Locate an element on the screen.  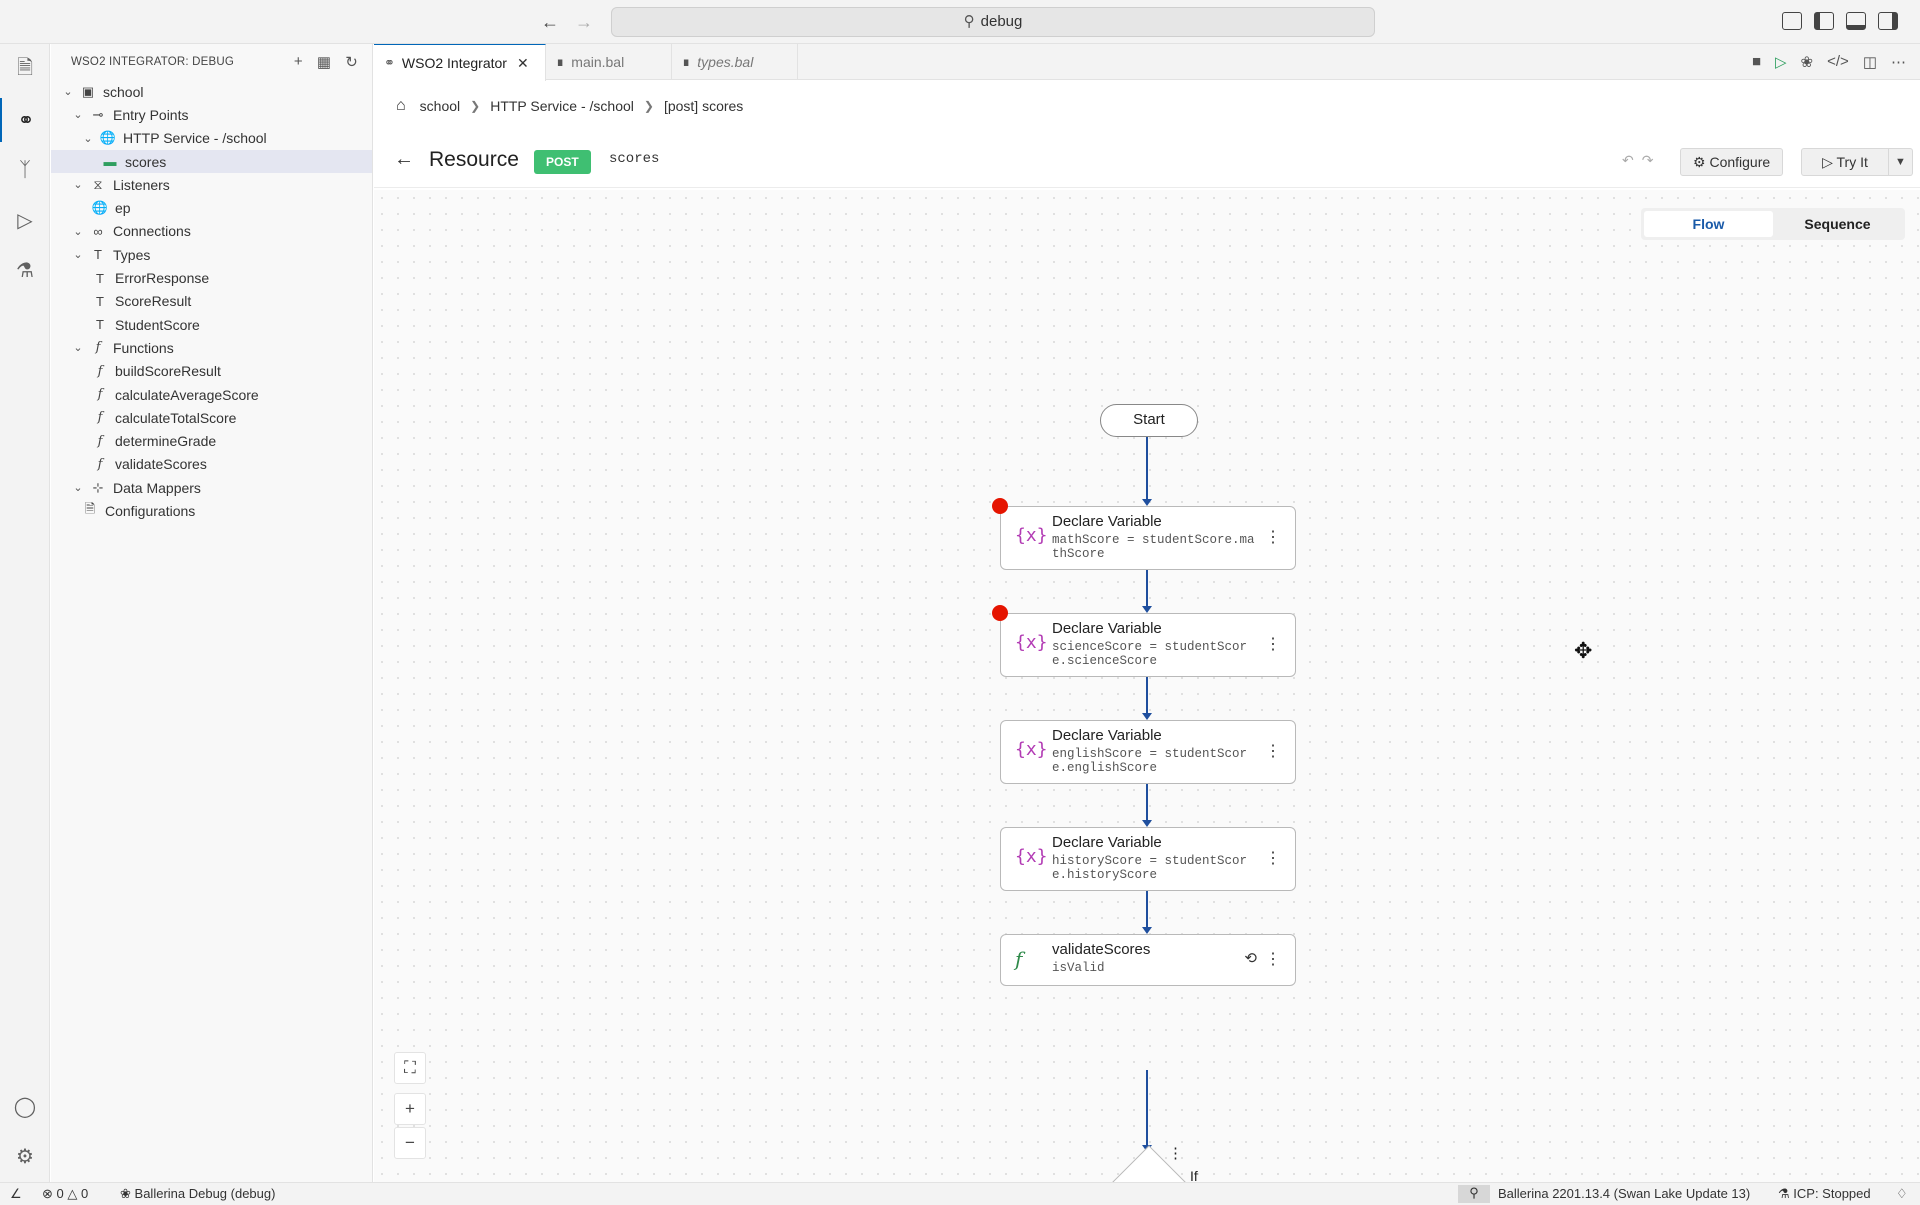
flow-edge is located at coordinates (1147, 471).